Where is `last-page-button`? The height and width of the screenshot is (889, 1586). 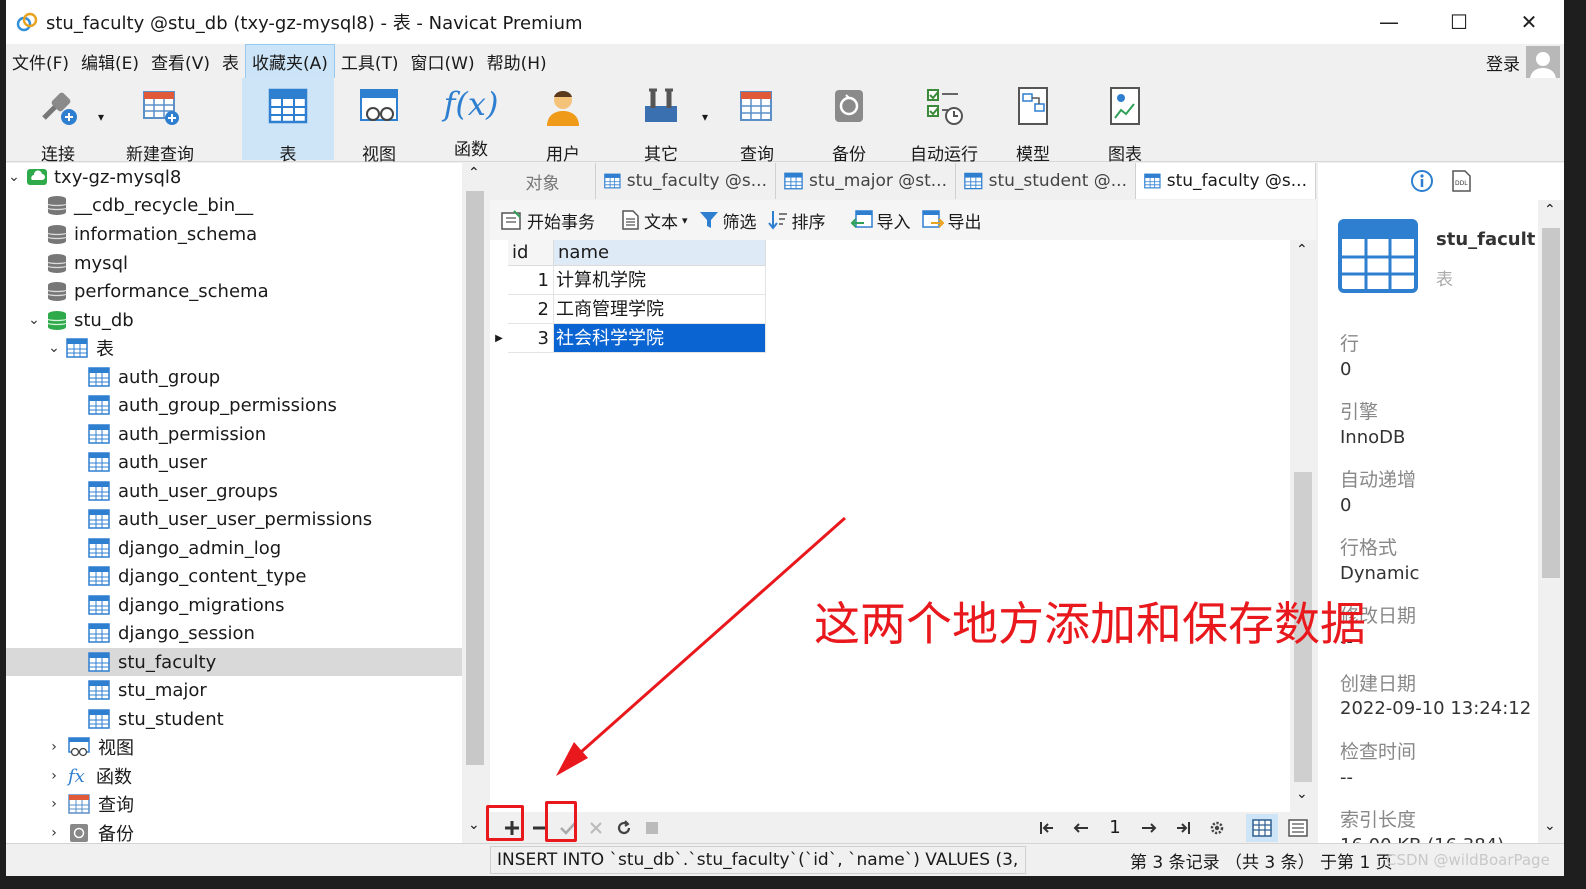
last-page-button is located at coordinates (1183, 828).